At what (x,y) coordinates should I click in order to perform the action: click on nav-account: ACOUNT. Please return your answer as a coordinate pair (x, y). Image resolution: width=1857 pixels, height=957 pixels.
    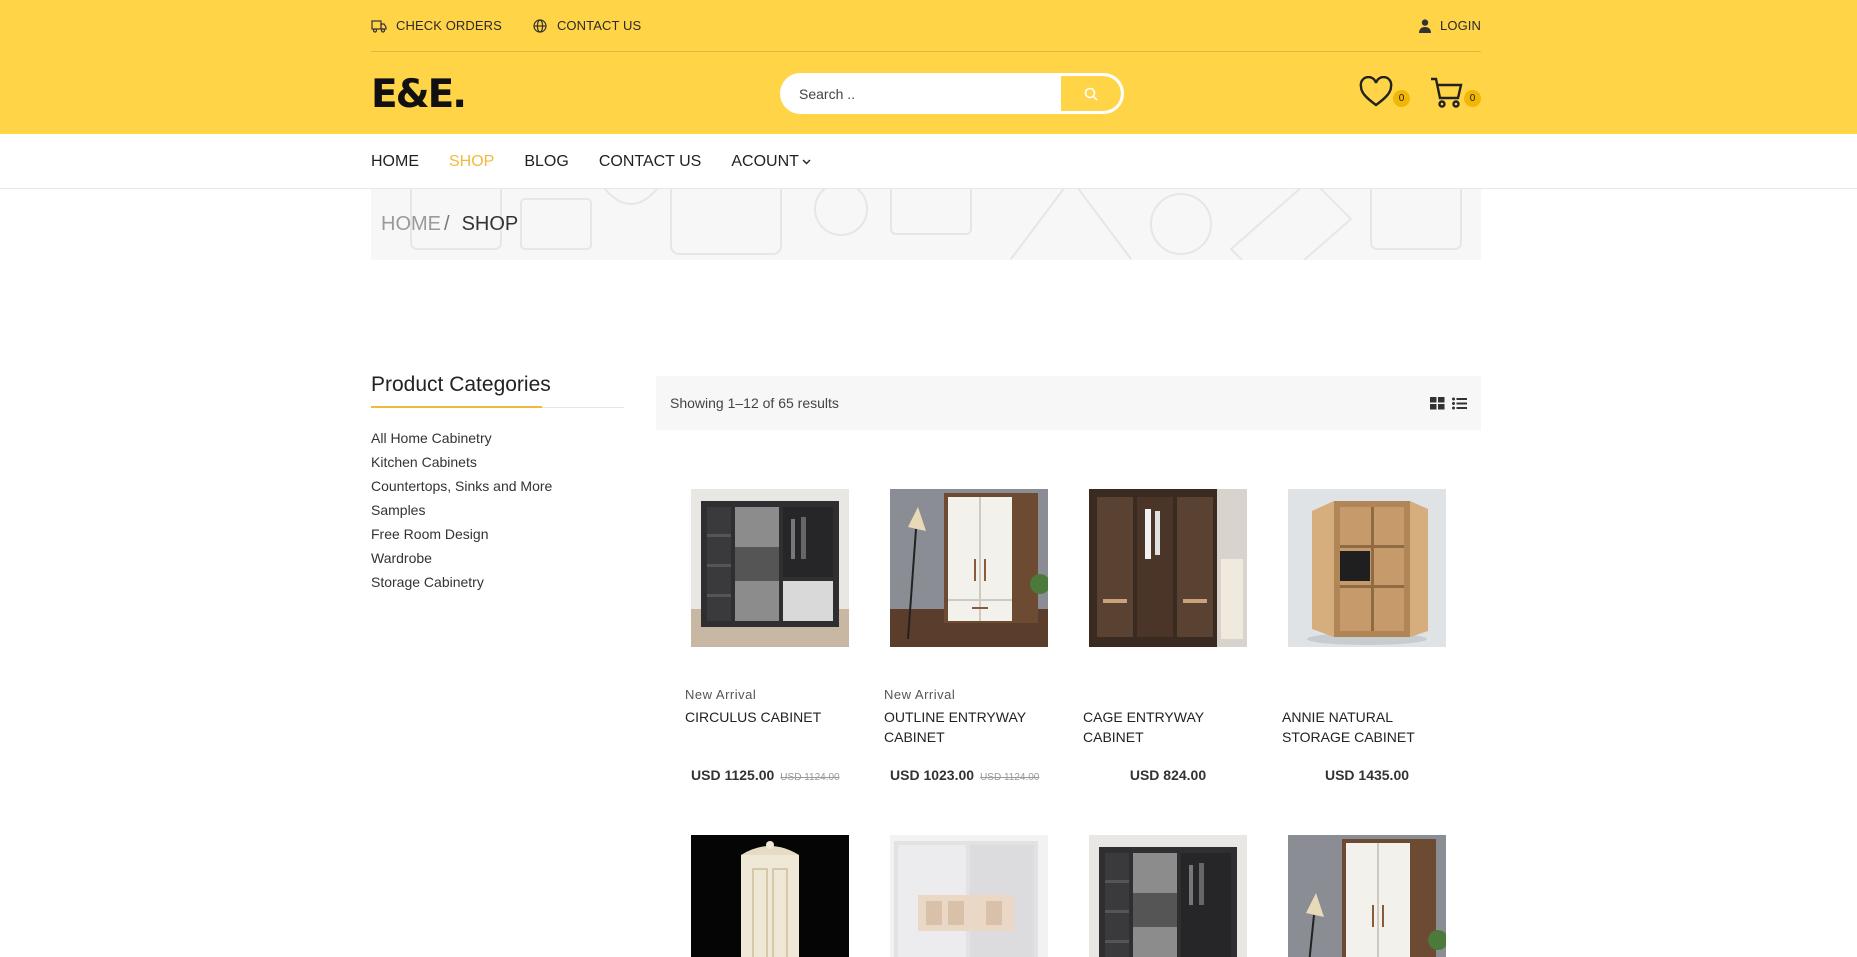
    Looking at the image, I should click on (771, 162).